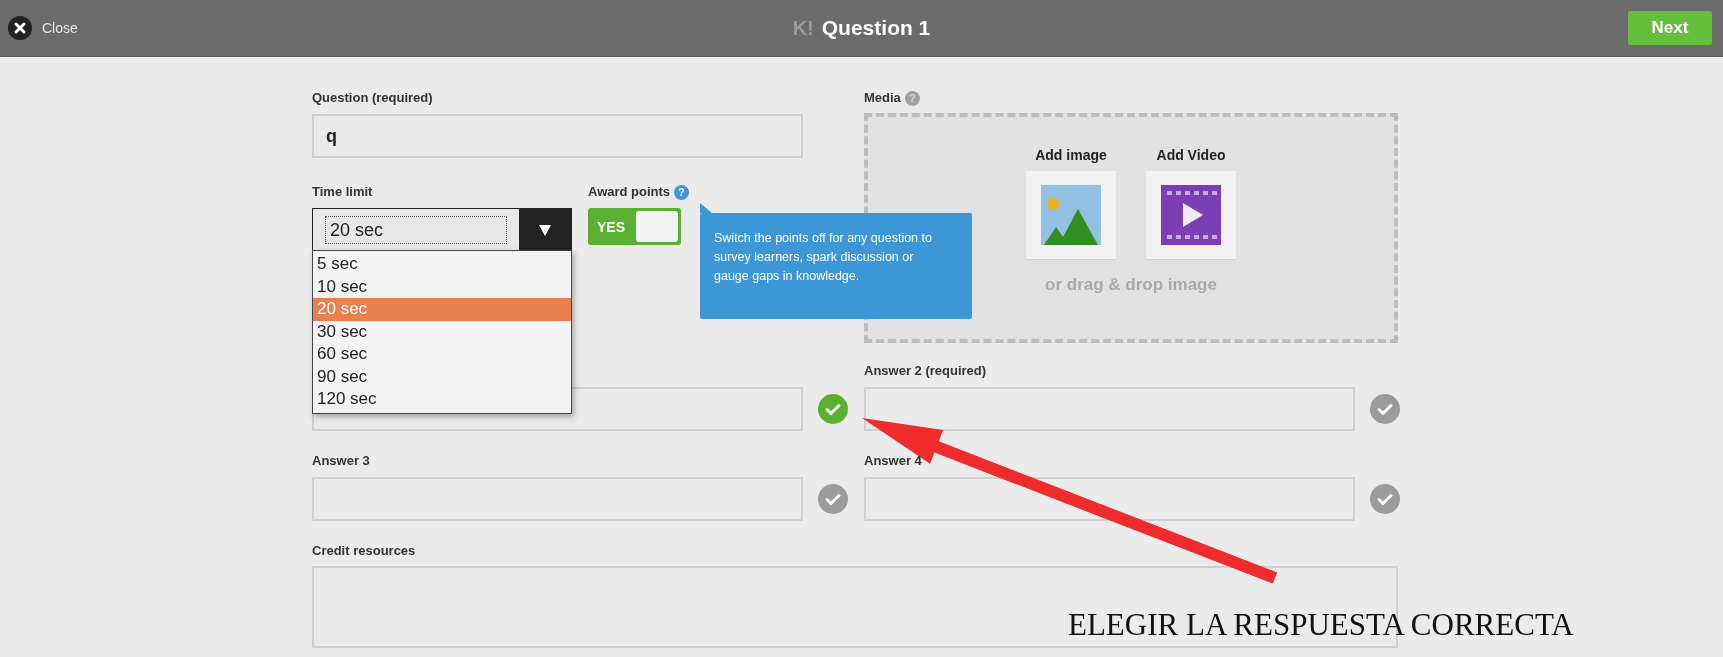  Describe the element at coordinates (925, 370) in the screenshot. I see `answer-label: Answer 2 (required)` at that location.